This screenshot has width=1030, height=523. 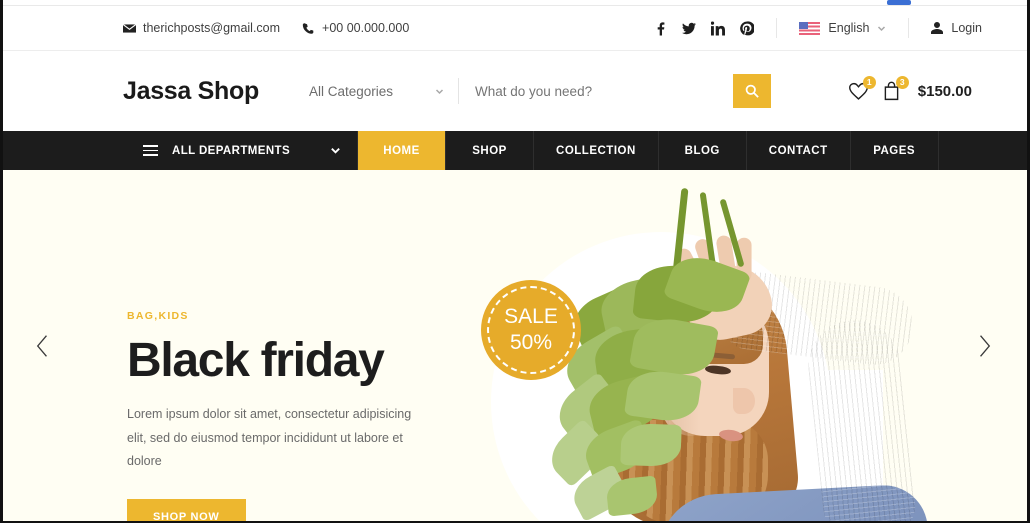 I want to click on social-links, so click(x=714, y=28).